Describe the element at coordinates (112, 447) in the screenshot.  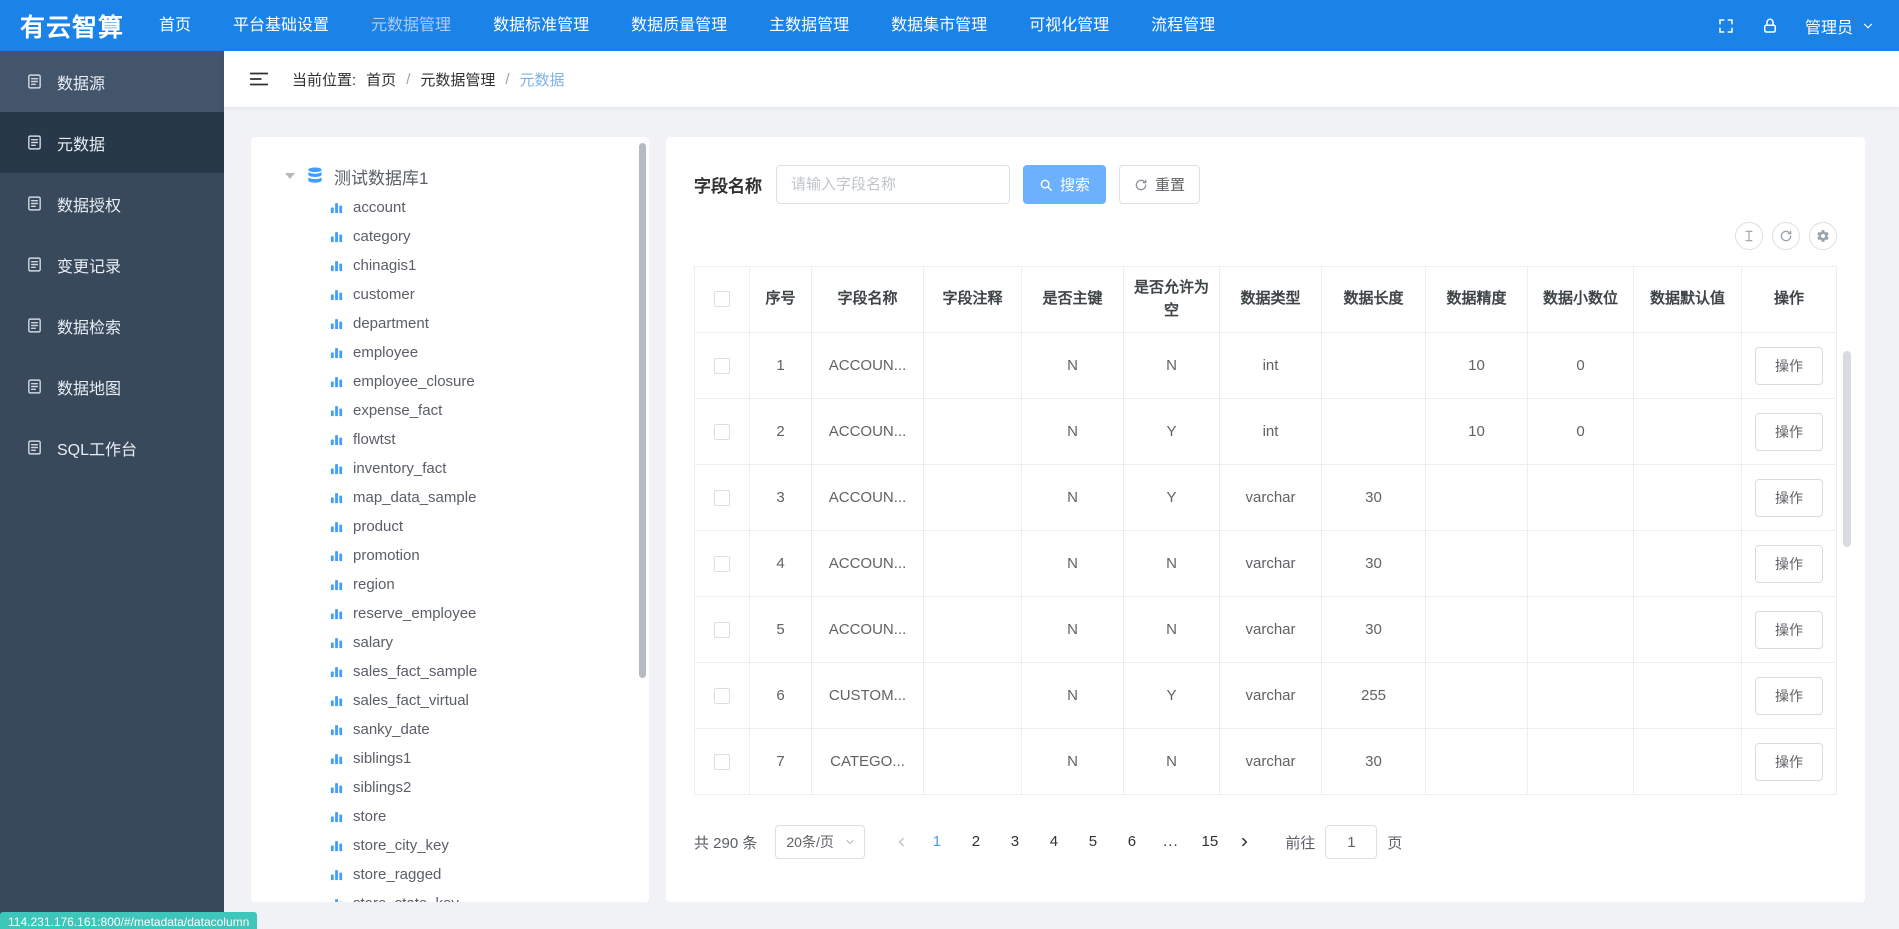
I see `sidebar-item: SQL工作台` at that location.